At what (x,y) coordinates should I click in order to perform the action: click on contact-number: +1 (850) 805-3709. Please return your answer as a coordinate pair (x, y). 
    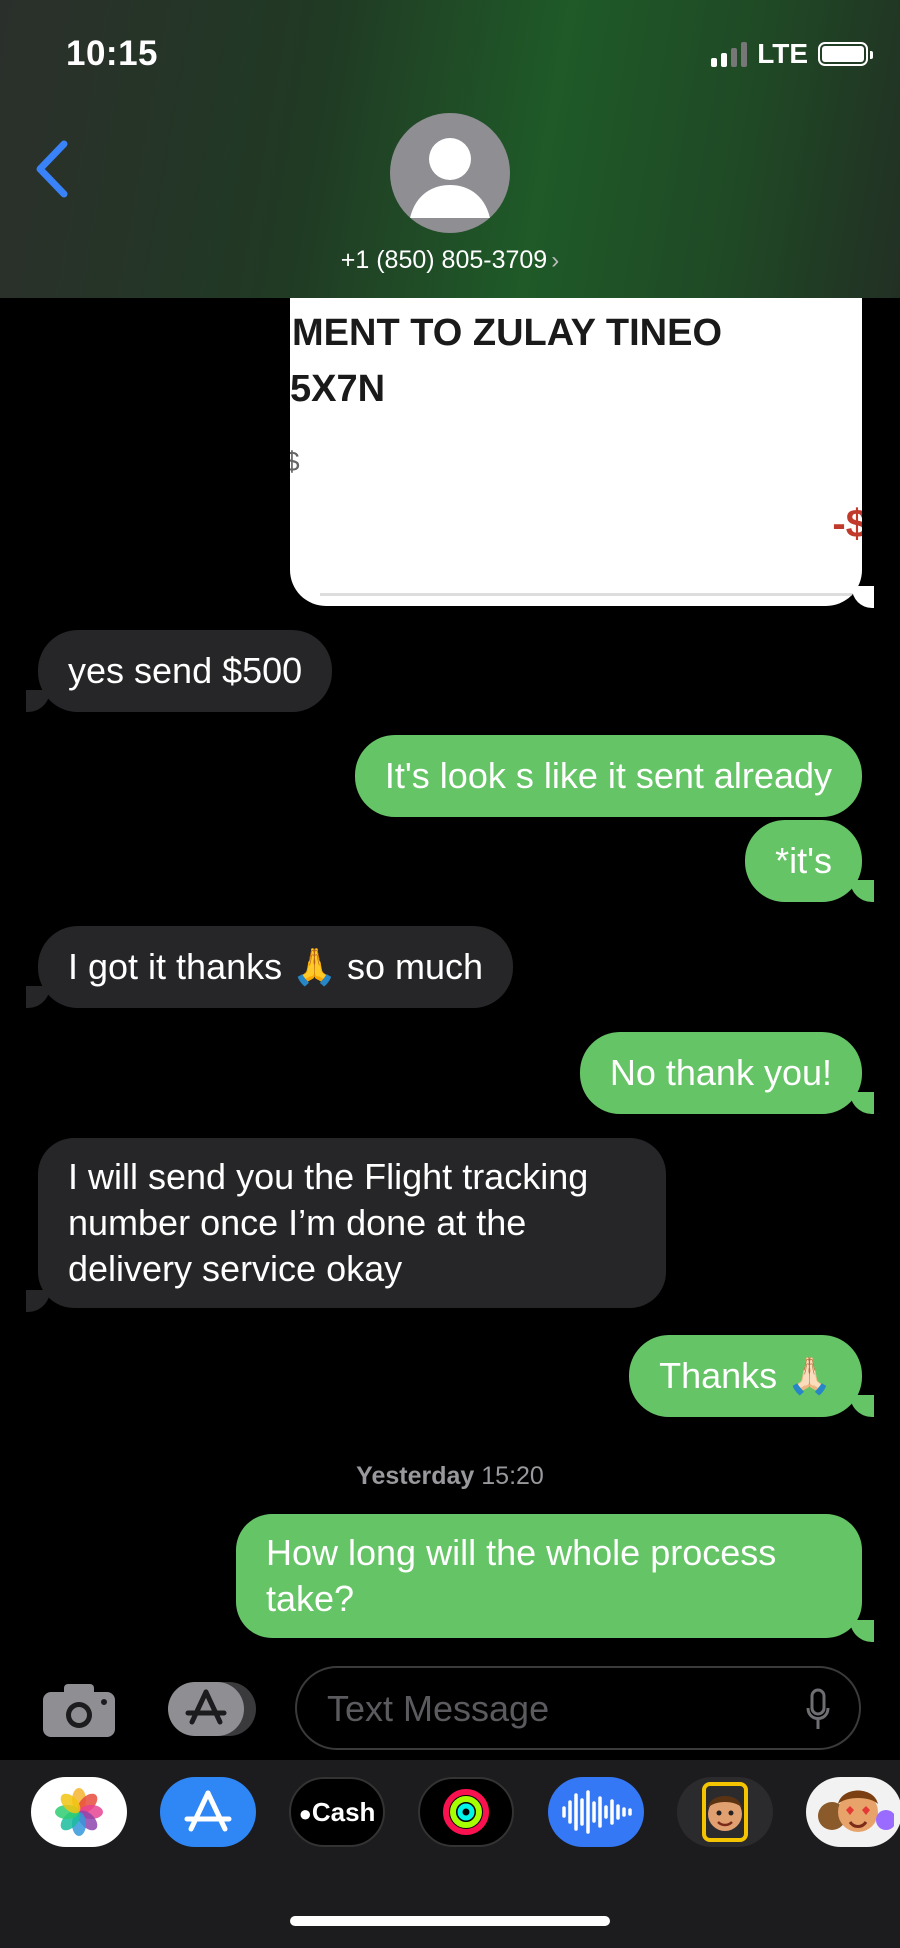
    Looking at the image, I should click on (444, 260).